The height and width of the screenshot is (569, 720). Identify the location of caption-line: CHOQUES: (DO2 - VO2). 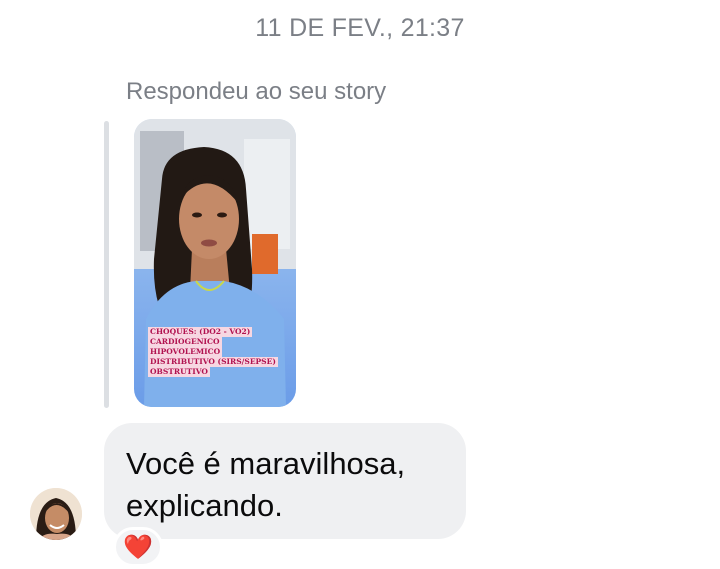
(200, 332).